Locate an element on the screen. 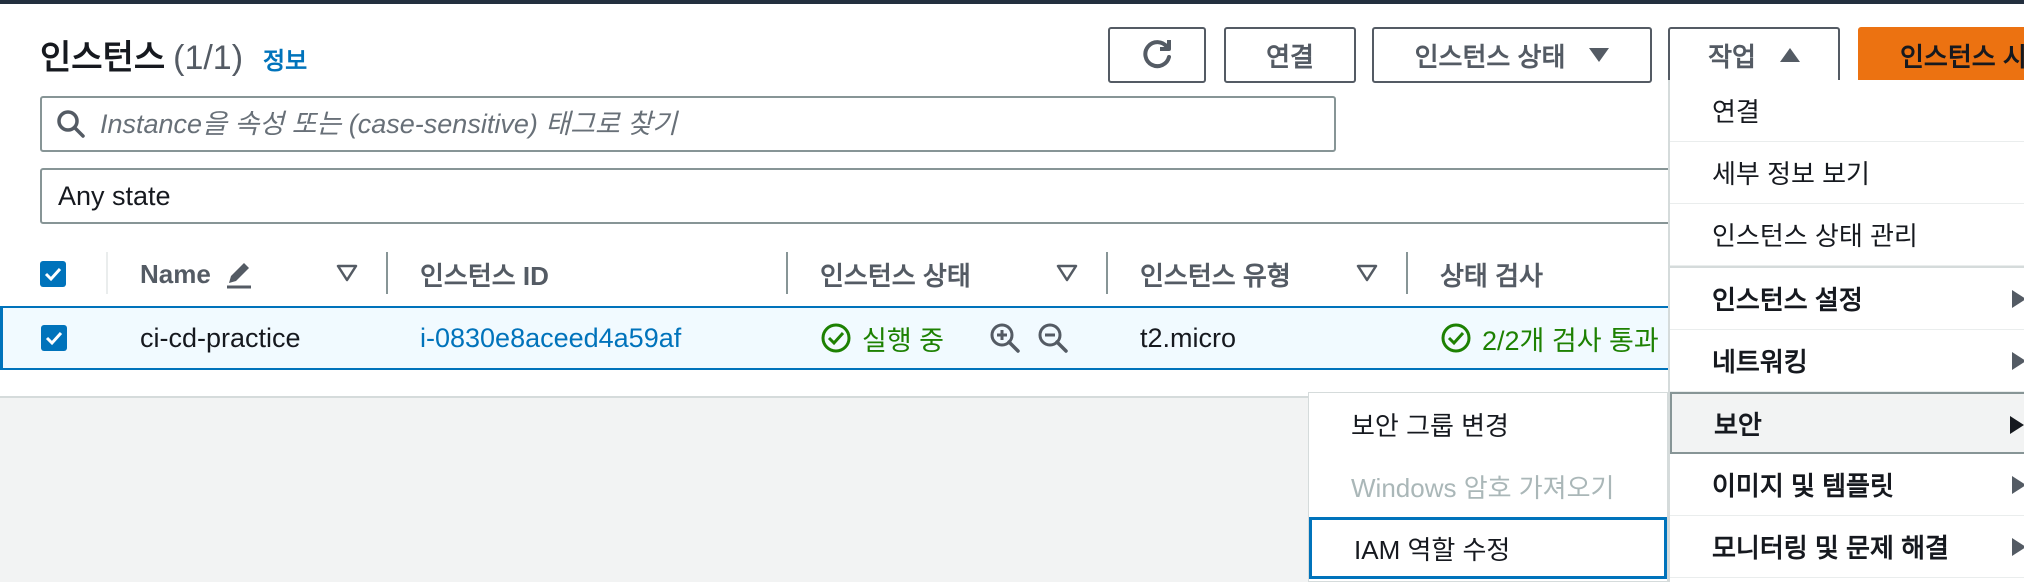 The height and width of the screenshot is (582, 2024). column-header-instance-id-label: 인스턴스 ID is located at coordinates (484, 275).